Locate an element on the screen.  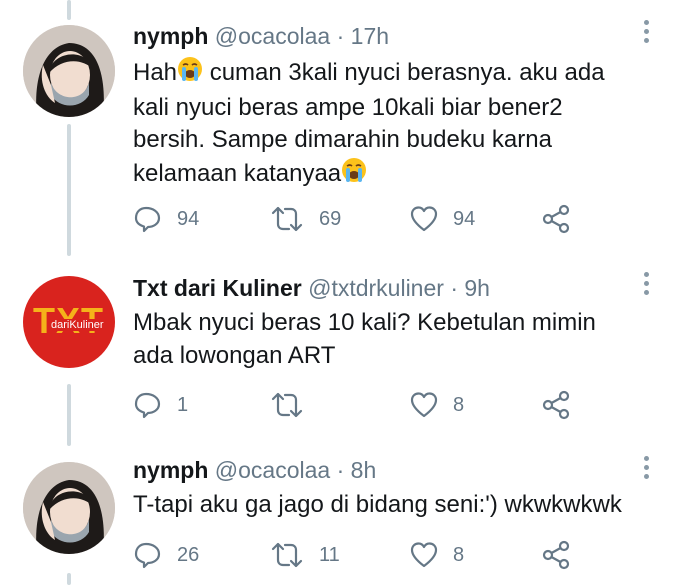
reply-count: 1 is located at coordinates (183, 404).